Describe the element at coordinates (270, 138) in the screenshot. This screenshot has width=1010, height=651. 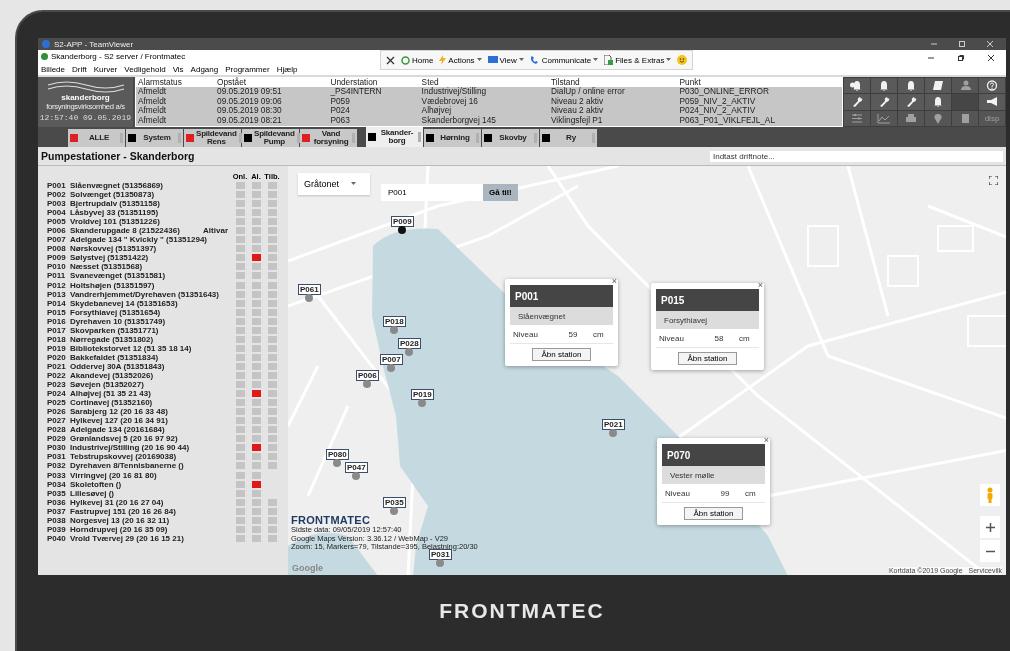
I see `tab: Spildevand Pump` at that location.